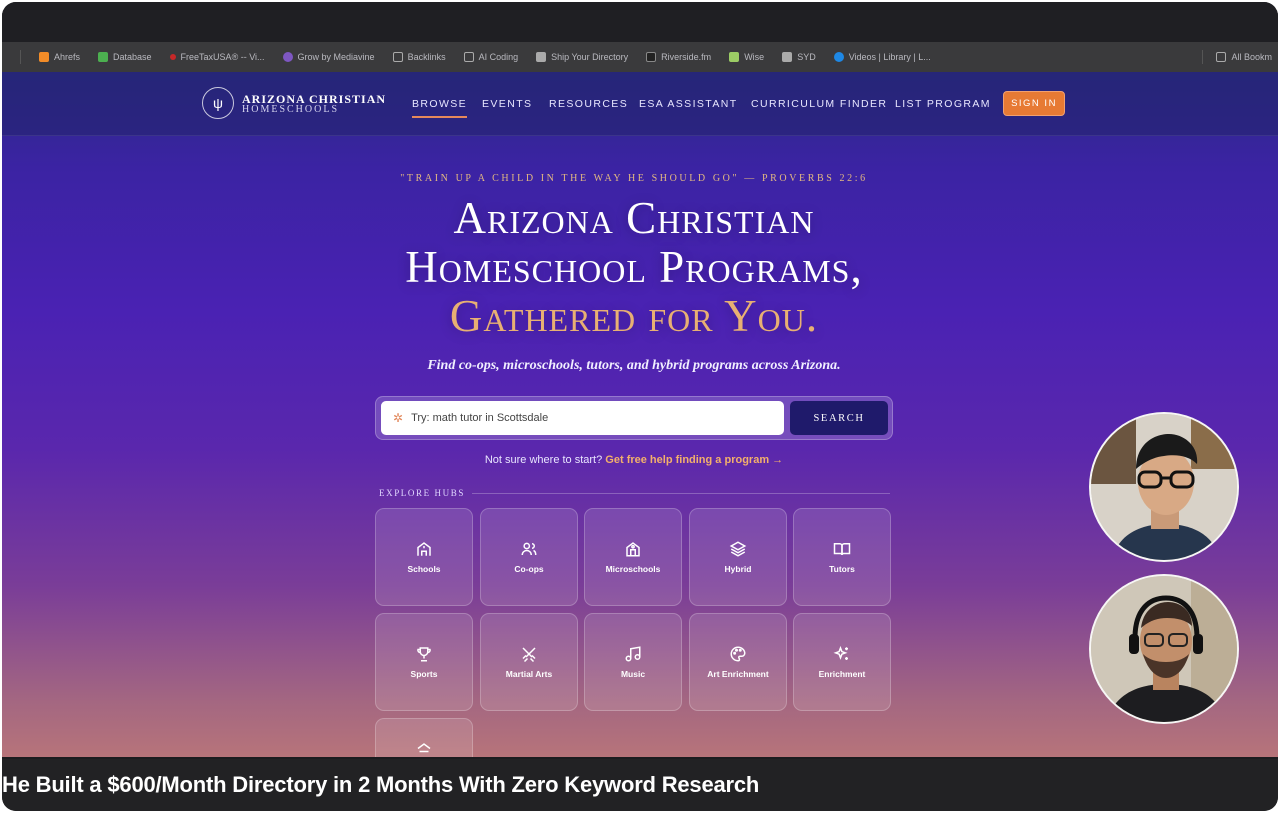 The image size is (1280, 813). I want to click on riverside-icon, so click(651, 57).